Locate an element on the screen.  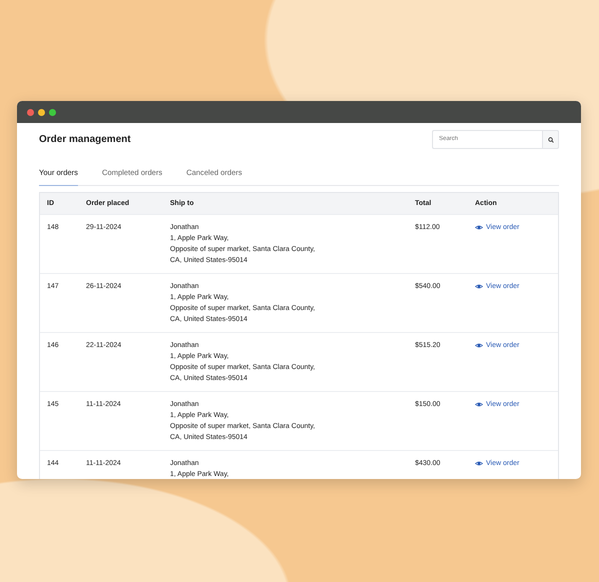
search-button is located at coordinates (550, 139).